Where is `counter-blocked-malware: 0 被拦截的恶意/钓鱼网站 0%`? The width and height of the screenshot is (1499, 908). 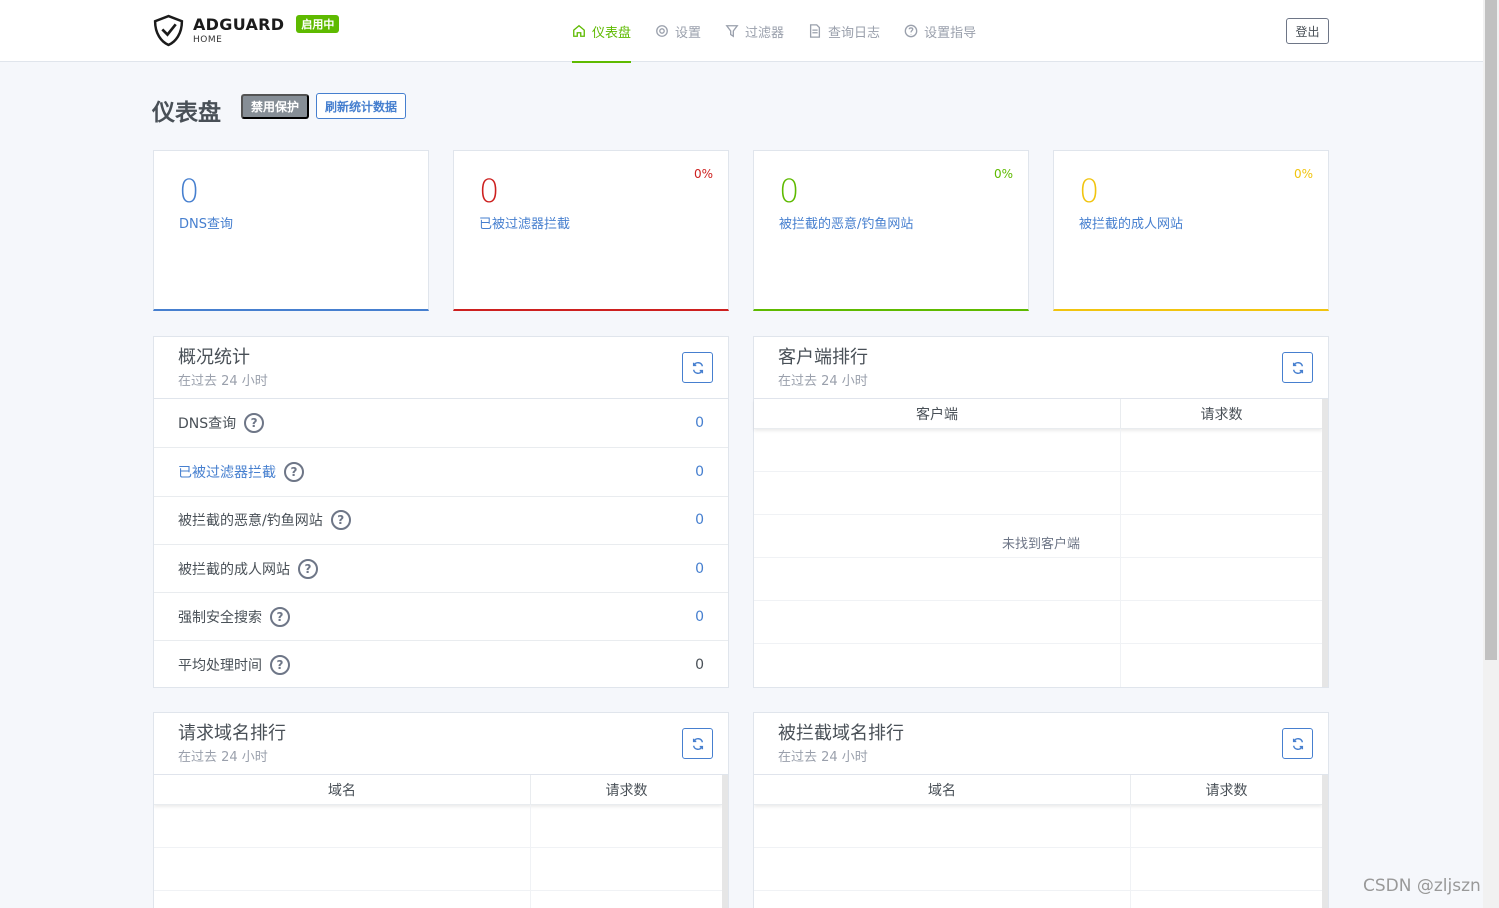 counter-blocked-malware: 0 被拦截的恶意/钓鱼网站 0% is located at coordinates (891, 230).